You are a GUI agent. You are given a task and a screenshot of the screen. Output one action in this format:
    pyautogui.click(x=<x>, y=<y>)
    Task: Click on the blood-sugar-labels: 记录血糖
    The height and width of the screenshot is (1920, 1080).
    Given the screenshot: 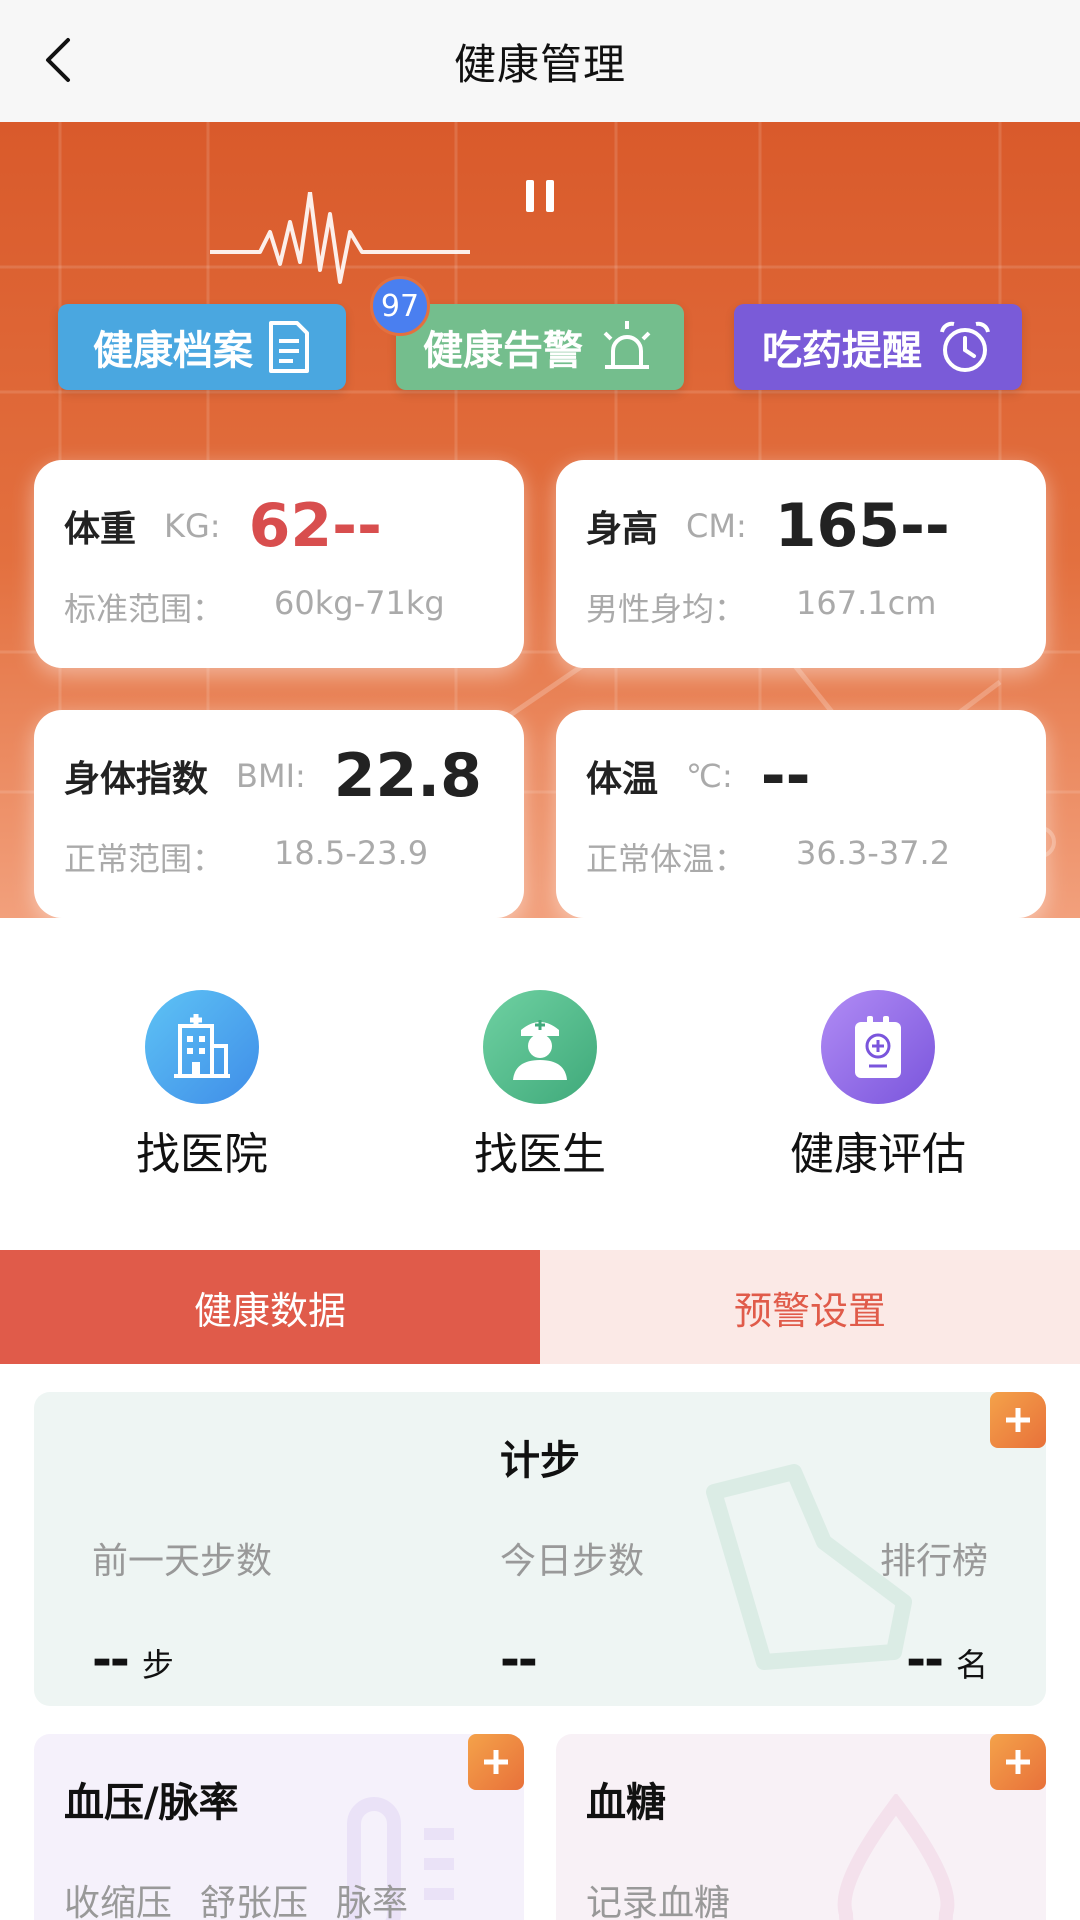 What is the action you would take?
    pyautogui.click(x=658, y=1897)
    